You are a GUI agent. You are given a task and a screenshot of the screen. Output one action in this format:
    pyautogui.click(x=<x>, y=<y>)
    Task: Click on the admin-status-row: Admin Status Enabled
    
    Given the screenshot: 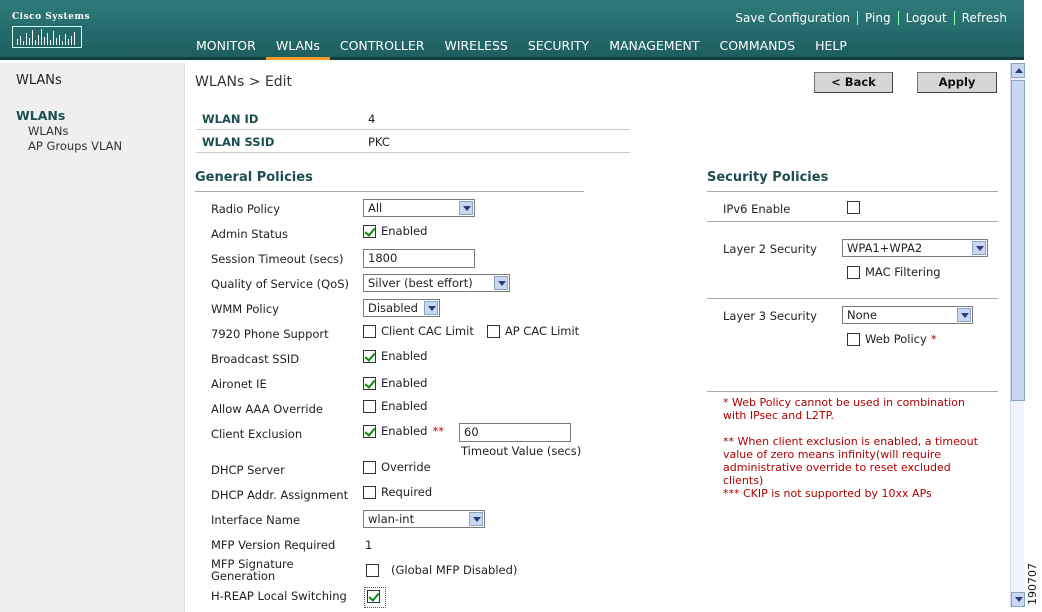 What is the action you would take?
    pyautogui.click(x=426, y=235)
    